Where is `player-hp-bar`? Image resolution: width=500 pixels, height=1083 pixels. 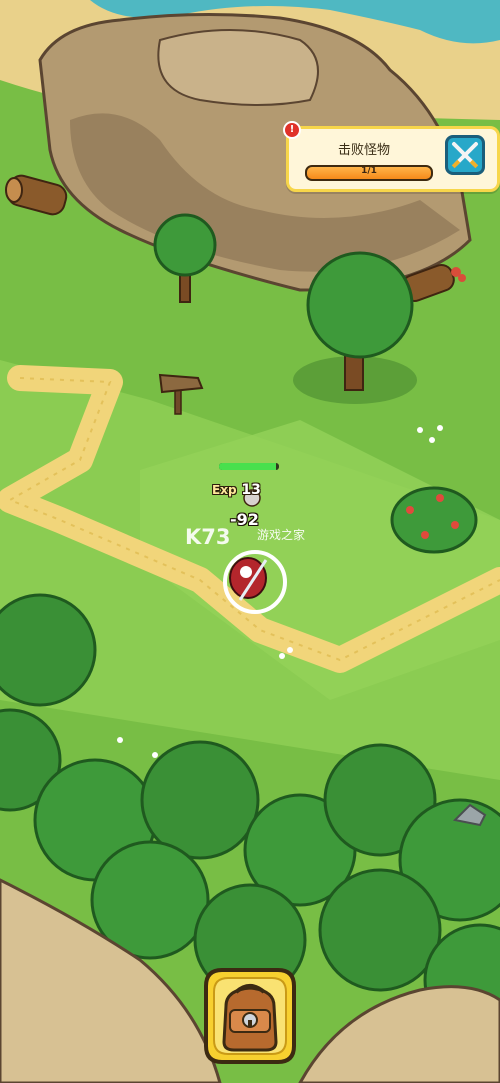 player-hp-bar is located at coordinates (249, 466).